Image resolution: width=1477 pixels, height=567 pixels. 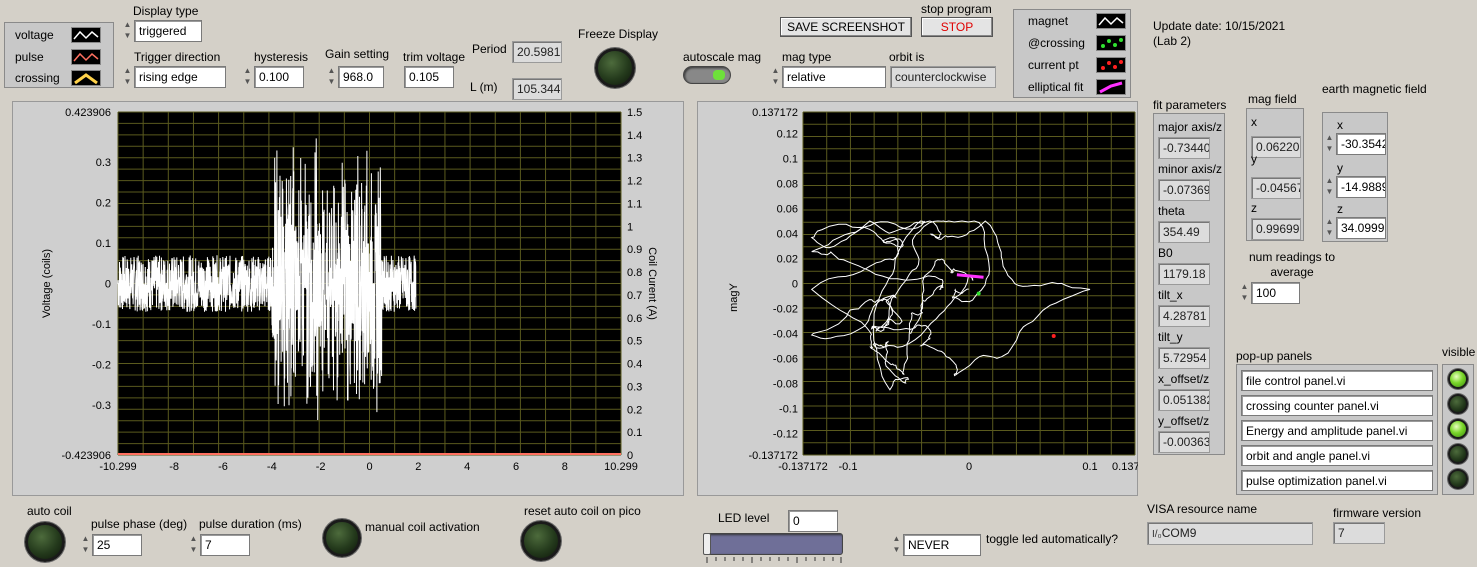 I want to click on legend-current-pt-swatch, so click(x=1111, y=65).